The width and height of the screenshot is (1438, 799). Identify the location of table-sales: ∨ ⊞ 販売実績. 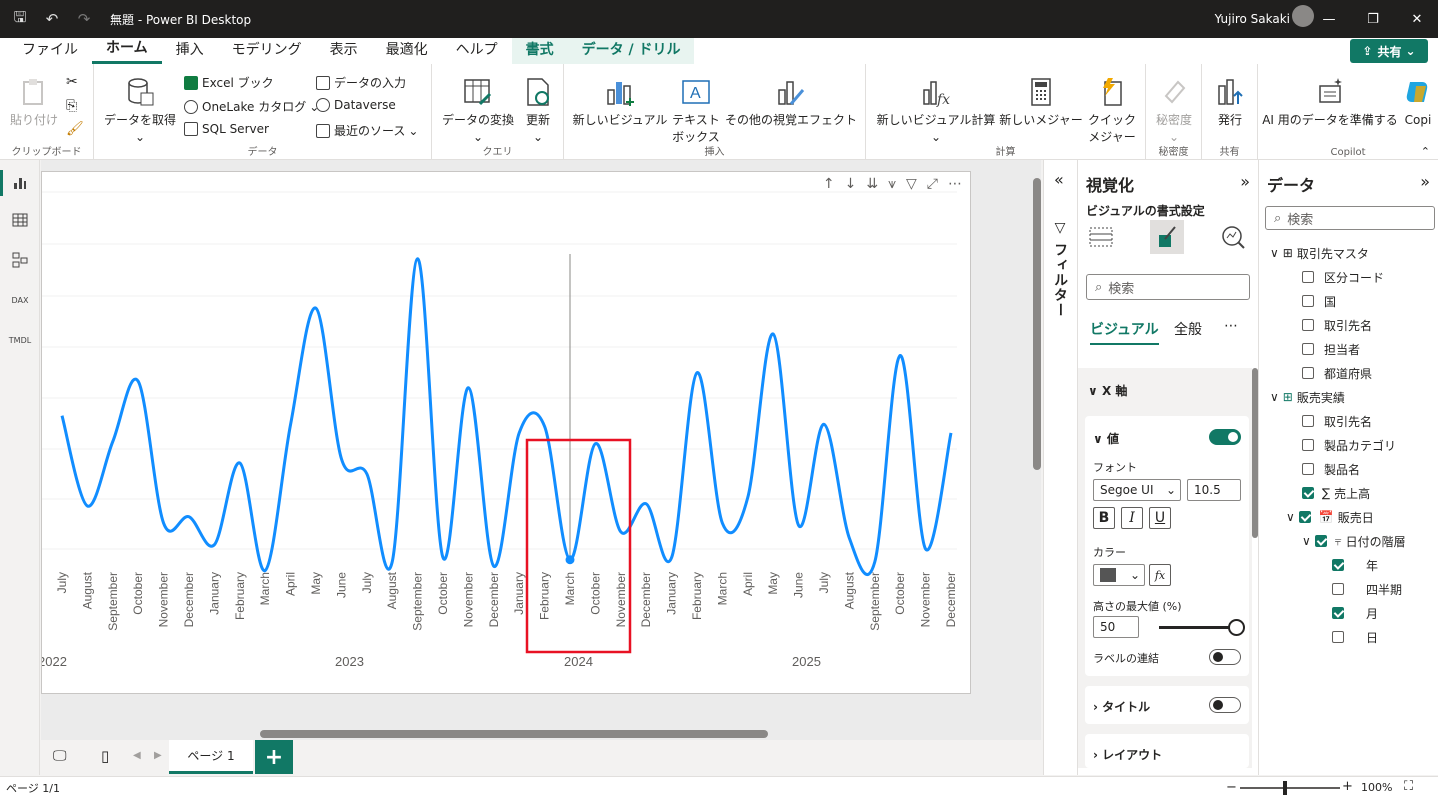
(1307, 397).